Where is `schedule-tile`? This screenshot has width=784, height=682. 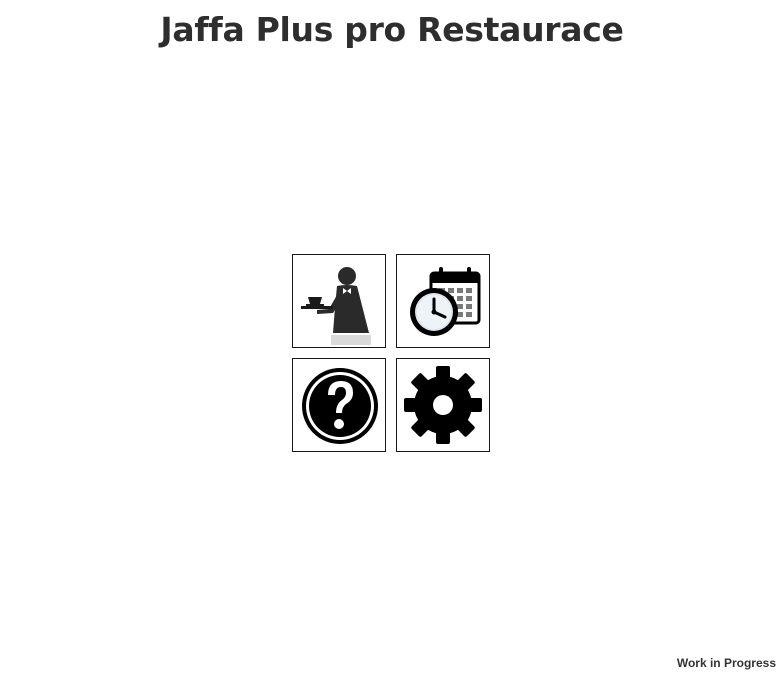 schedule-tile is located at coordinates (443, 301).